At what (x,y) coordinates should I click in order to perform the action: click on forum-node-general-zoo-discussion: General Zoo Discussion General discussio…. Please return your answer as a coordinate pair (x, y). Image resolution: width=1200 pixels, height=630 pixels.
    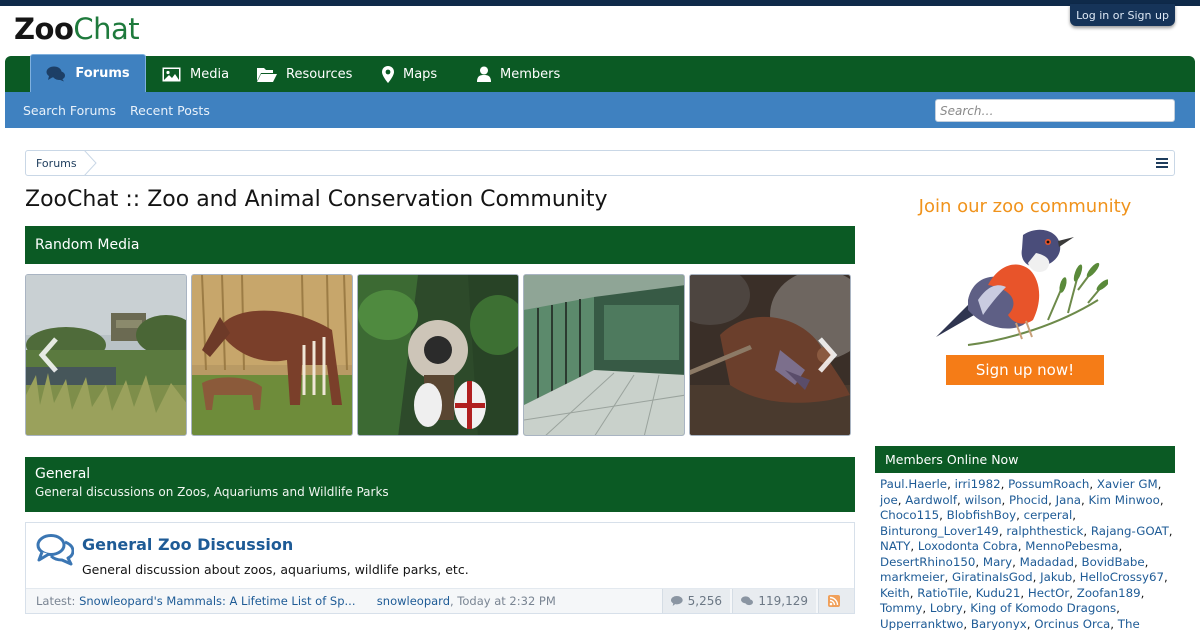
    Looking at the image, I should click on (440, 568).